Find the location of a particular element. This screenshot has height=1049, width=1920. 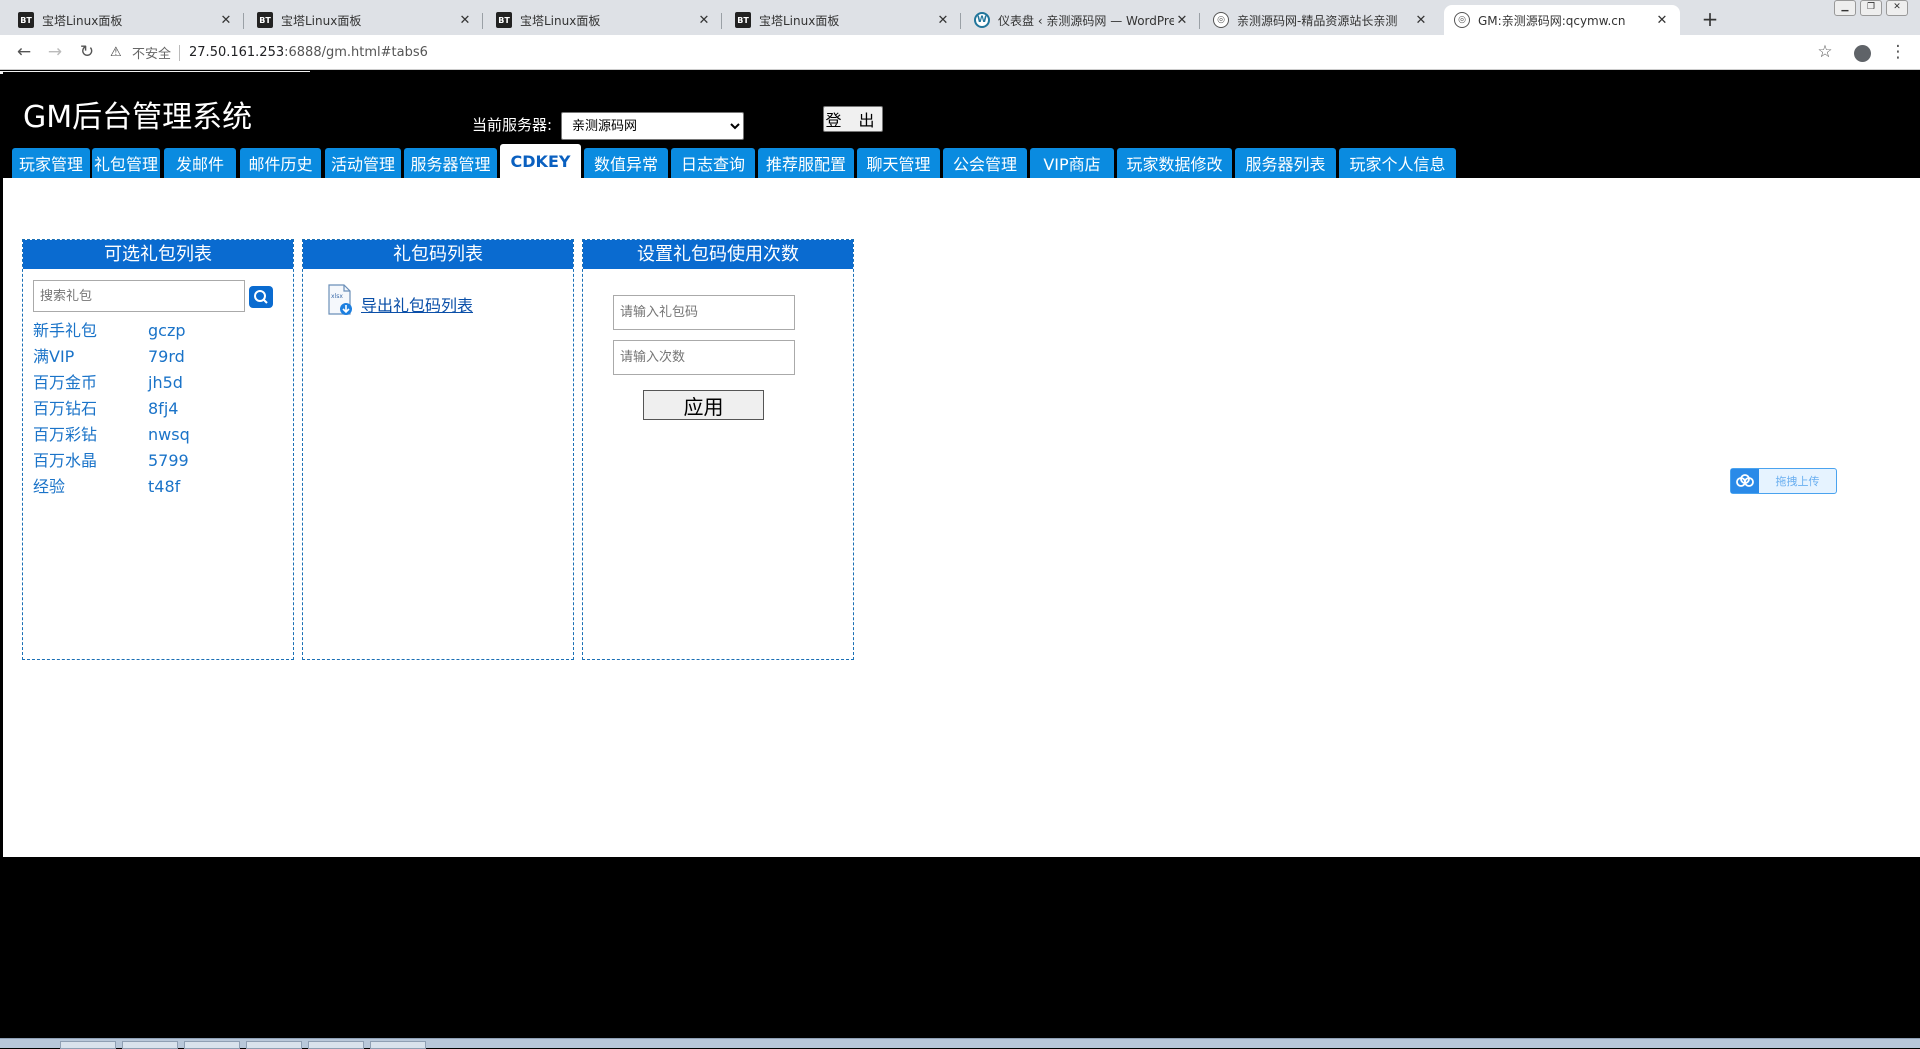

server-select: 亲测源码网 is located at coordinates (652, 126).